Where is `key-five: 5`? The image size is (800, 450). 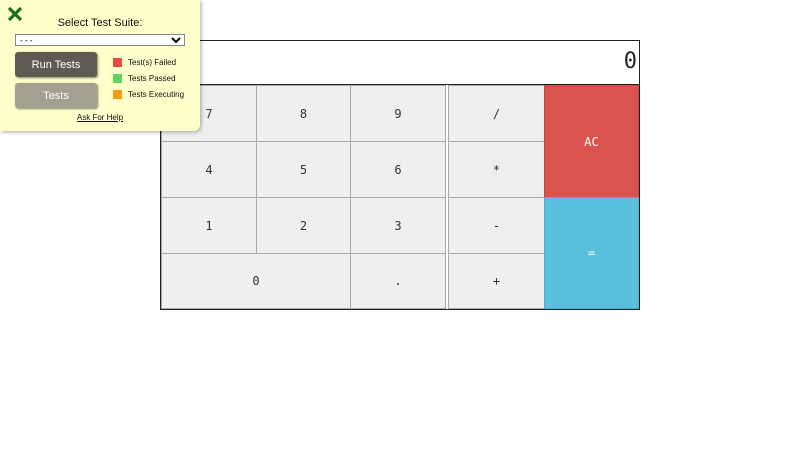
key-five: 5 is located at coordinates (303, 169).